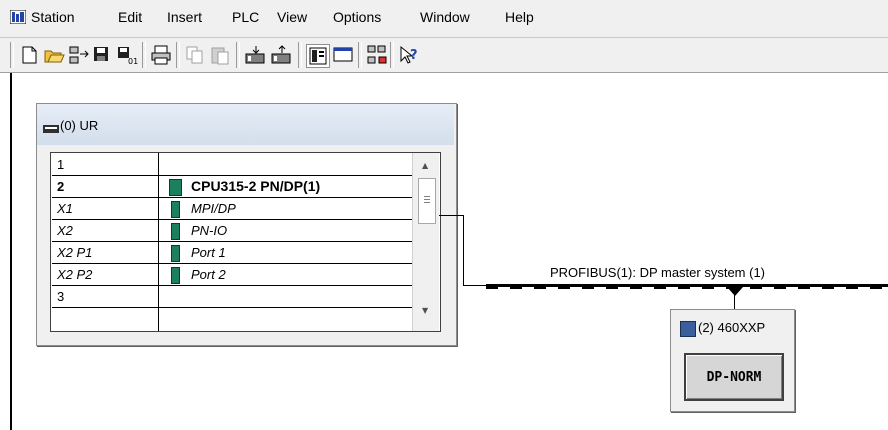 Image resolution: width=888 pixels, height=430 pixels. Describe the element at coordinates (65, 230) in the screenshot. I see `slot-label: X2` at that location.